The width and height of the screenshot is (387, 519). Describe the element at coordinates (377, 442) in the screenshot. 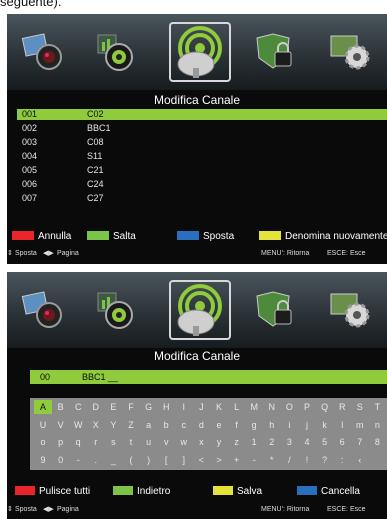

I see `keyboard-key: 8` at that location.